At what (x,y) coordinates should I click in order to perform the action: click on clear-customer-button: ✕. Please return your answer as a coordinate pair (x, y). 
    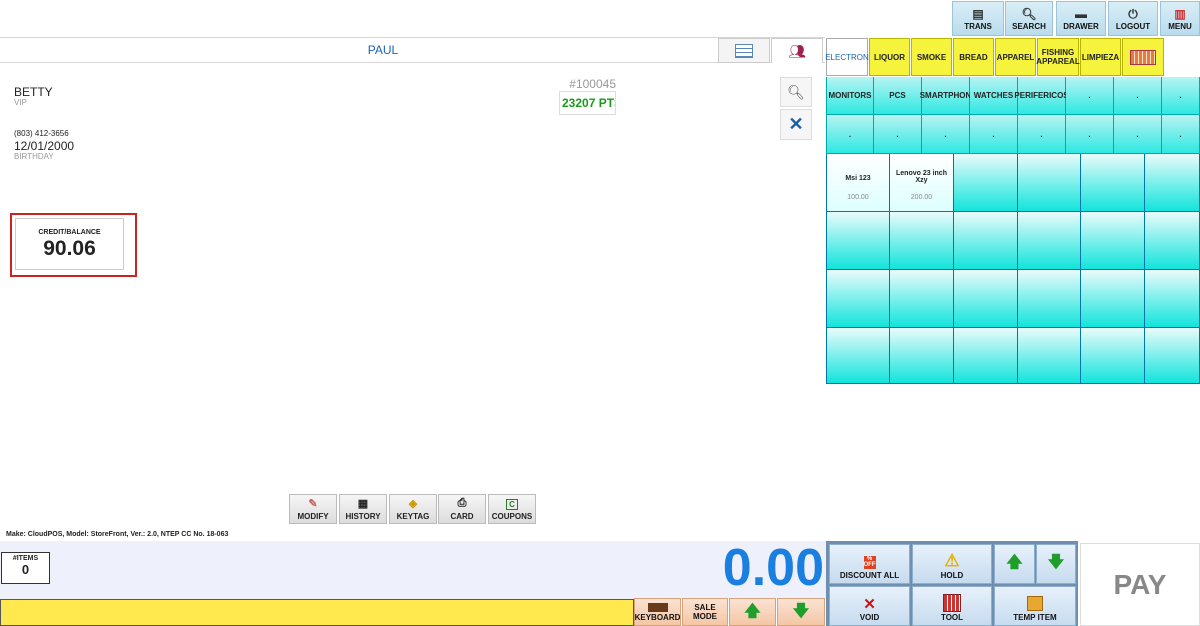
    Looking at the image, I should click on (796, 124).